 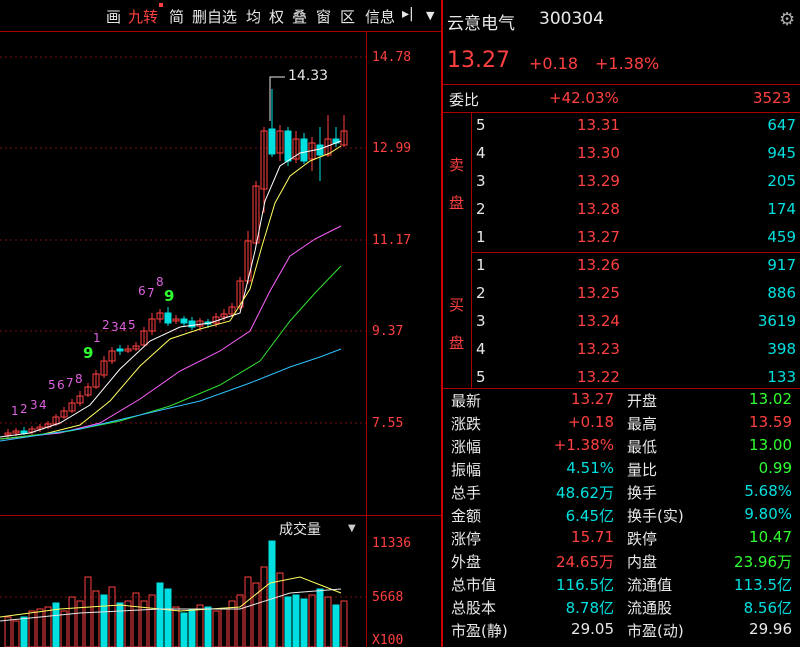 What do you see at coordinates (772, 98) in the screenshot?
I see `weibi-diff: 3523` at bounding box center [772, 98].